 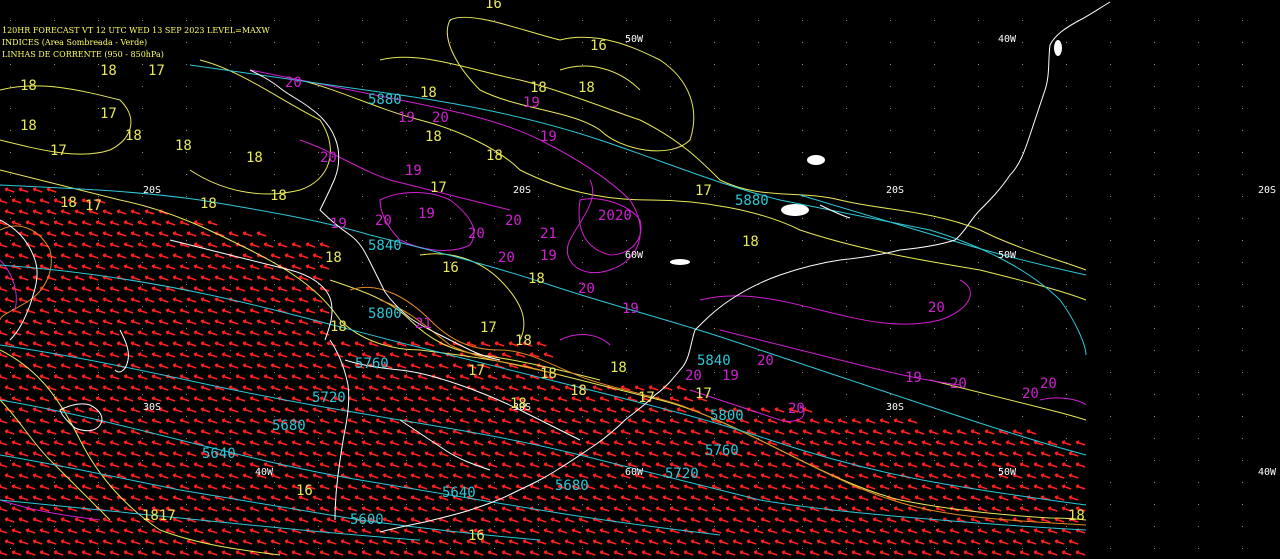 I want to click on magenta-contour-label: 20, so click(x=796, y=409).